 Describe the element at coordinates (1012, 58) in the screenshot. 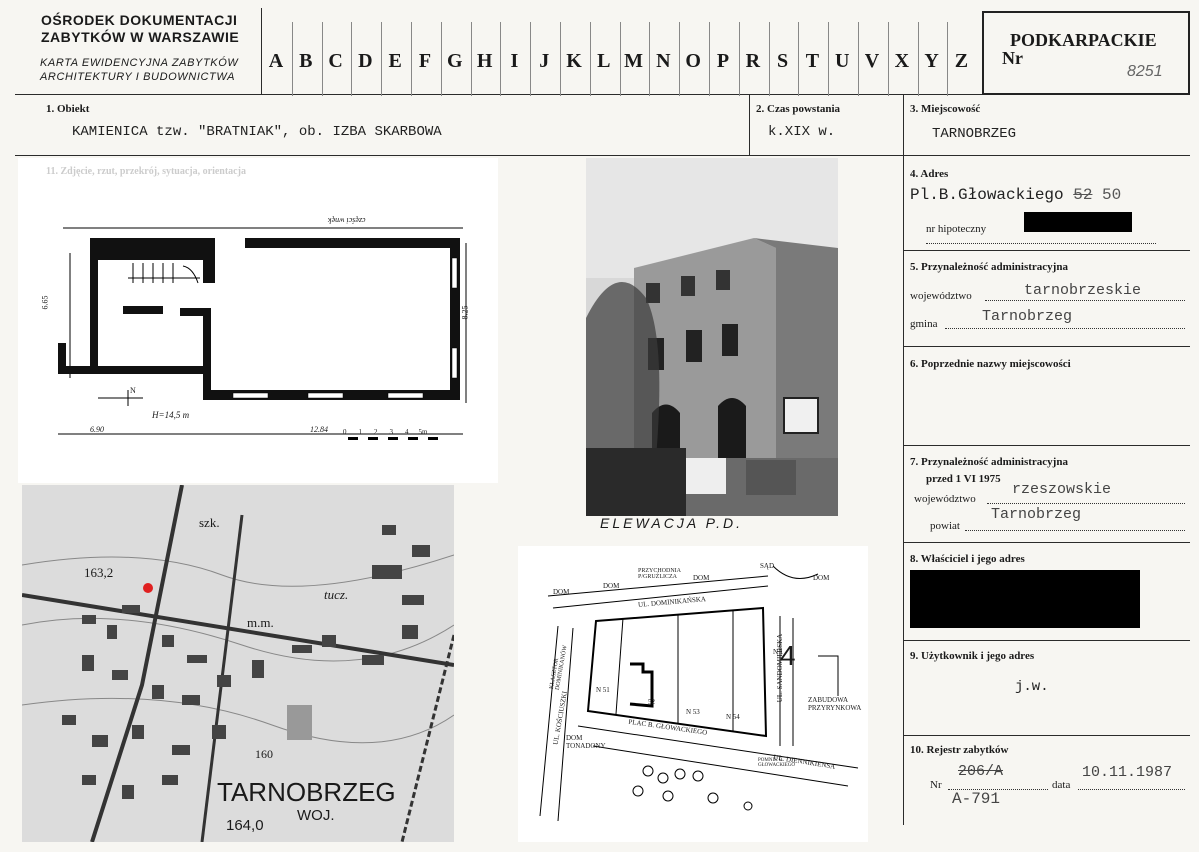

I see `nr-label: Nr` at that location.